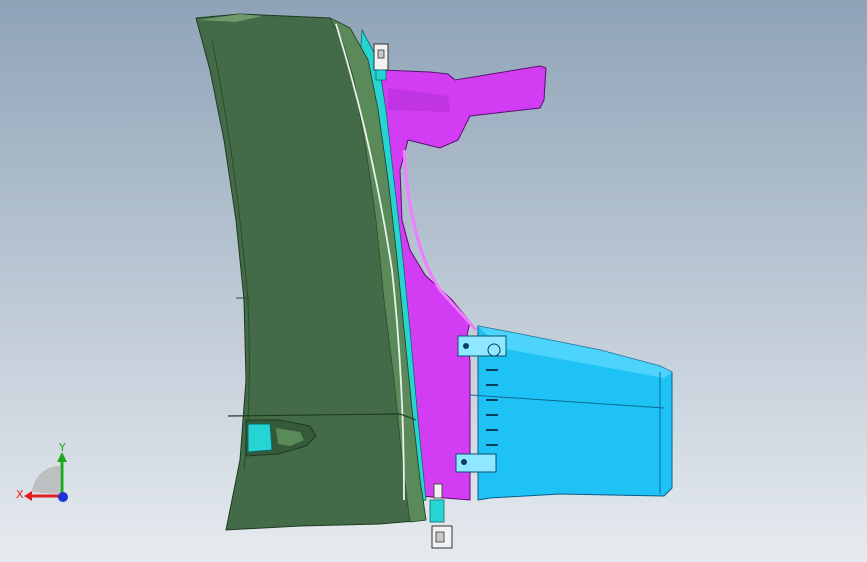 The image size is (867, 562). What do you see at coordinates (62, 447) in the screenshot?
I see `y-axis-label: Y` at bounding box center [62, 447].